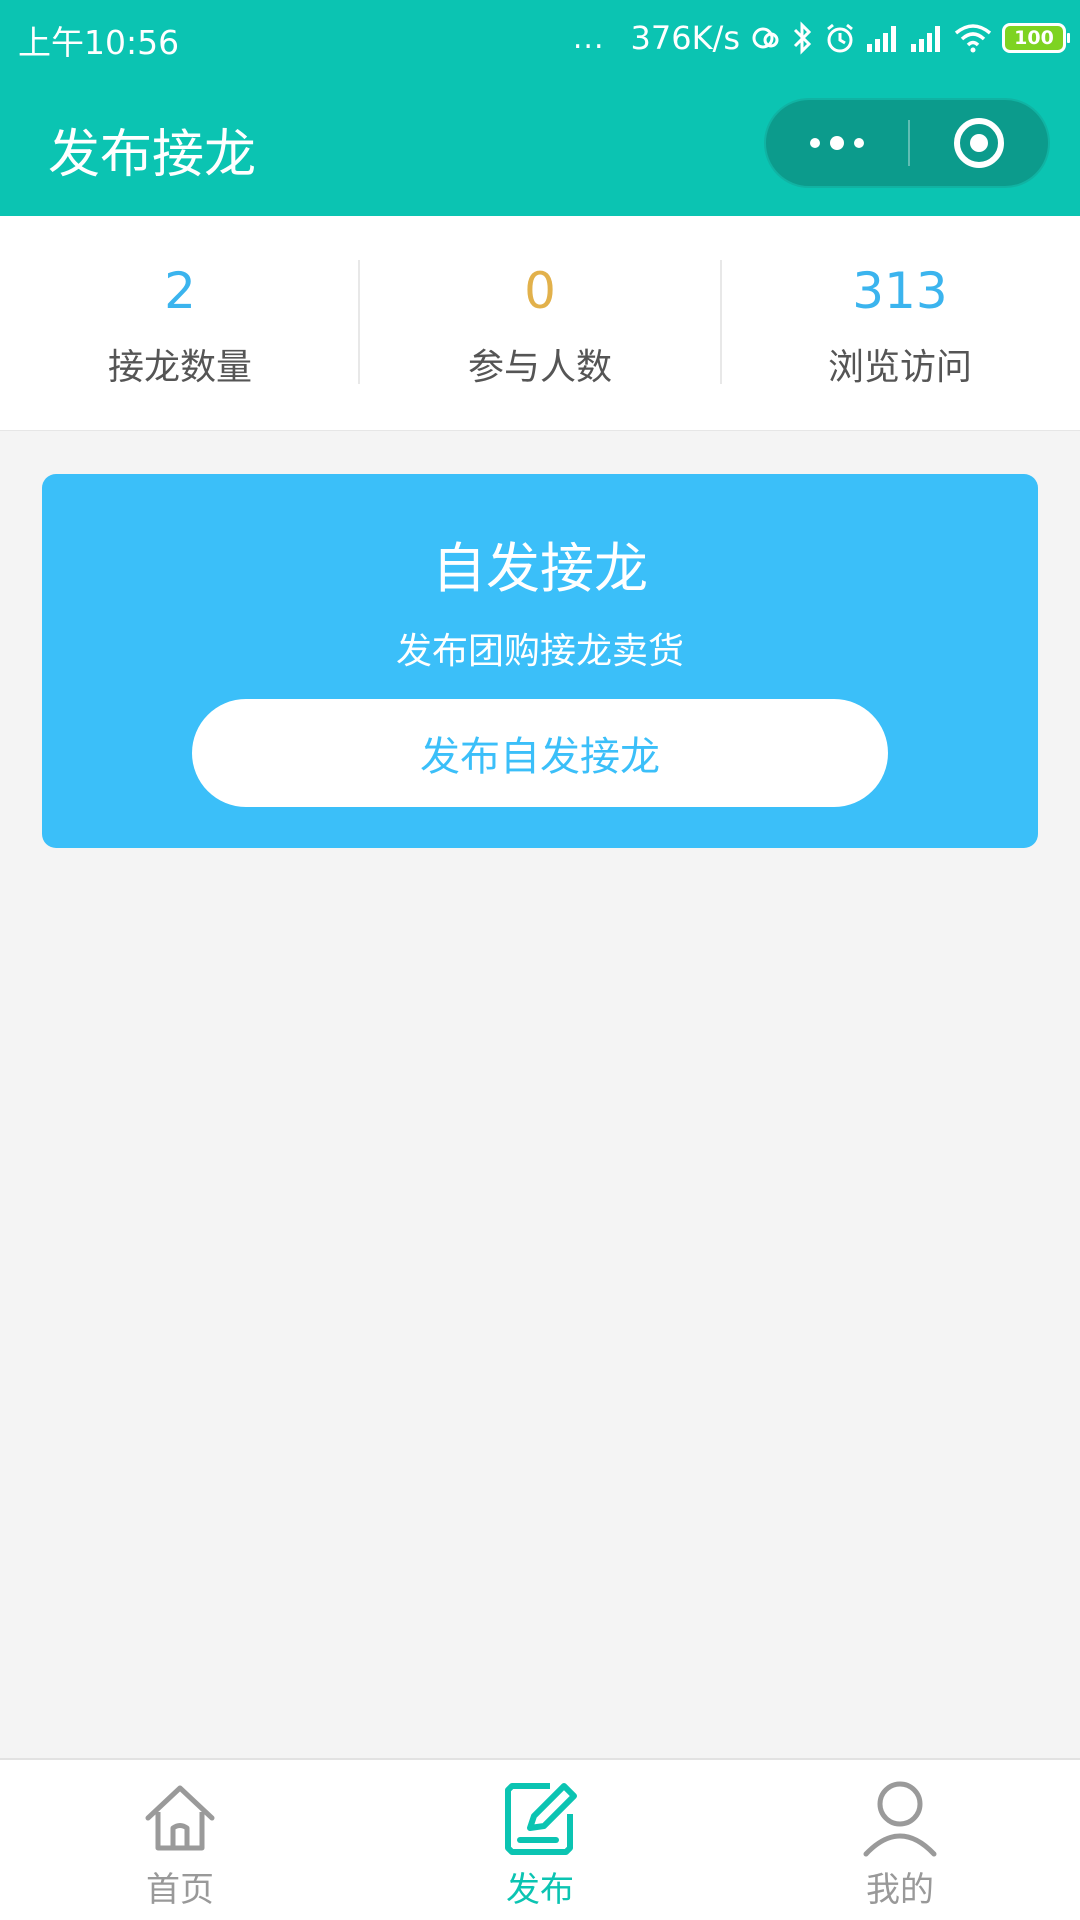 Image resolution: width=1080 pixels, height=1920 pixels. I want to click on tab-publish: 发布, so click(540, 1840).